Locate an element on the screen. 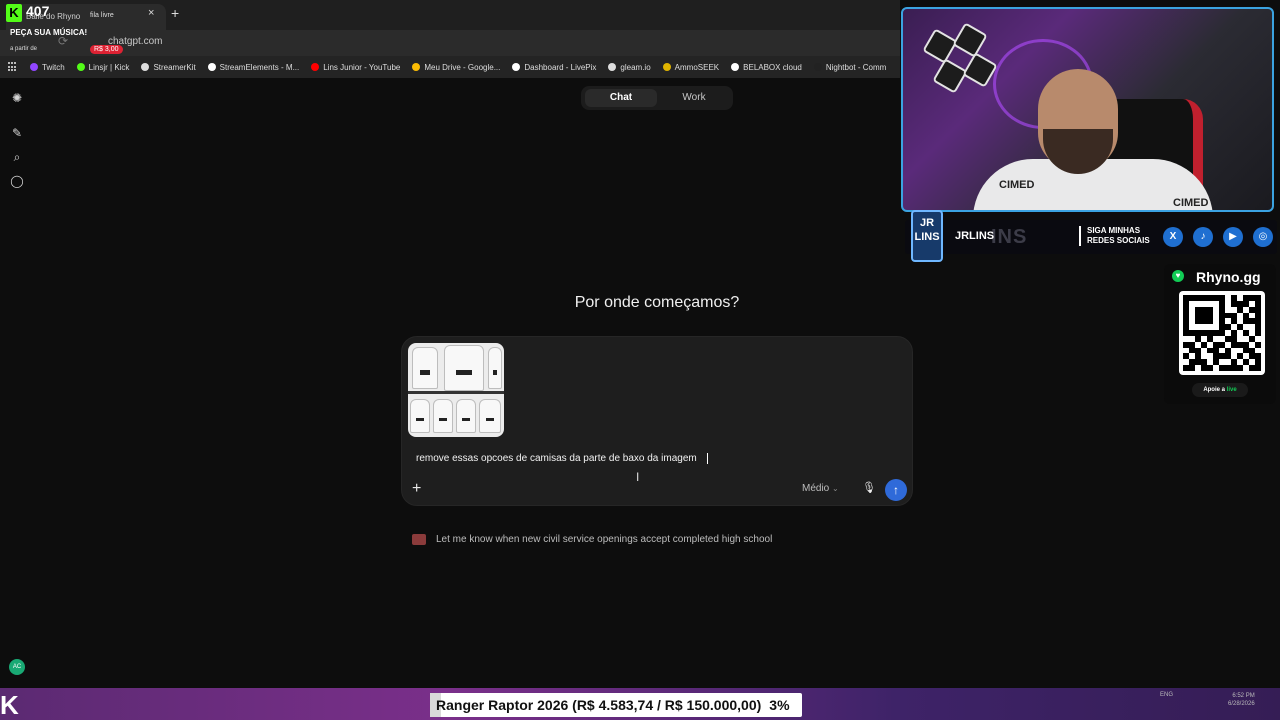  bookmark-item: Nightbot - Comm is located at coordinates (850, 67).